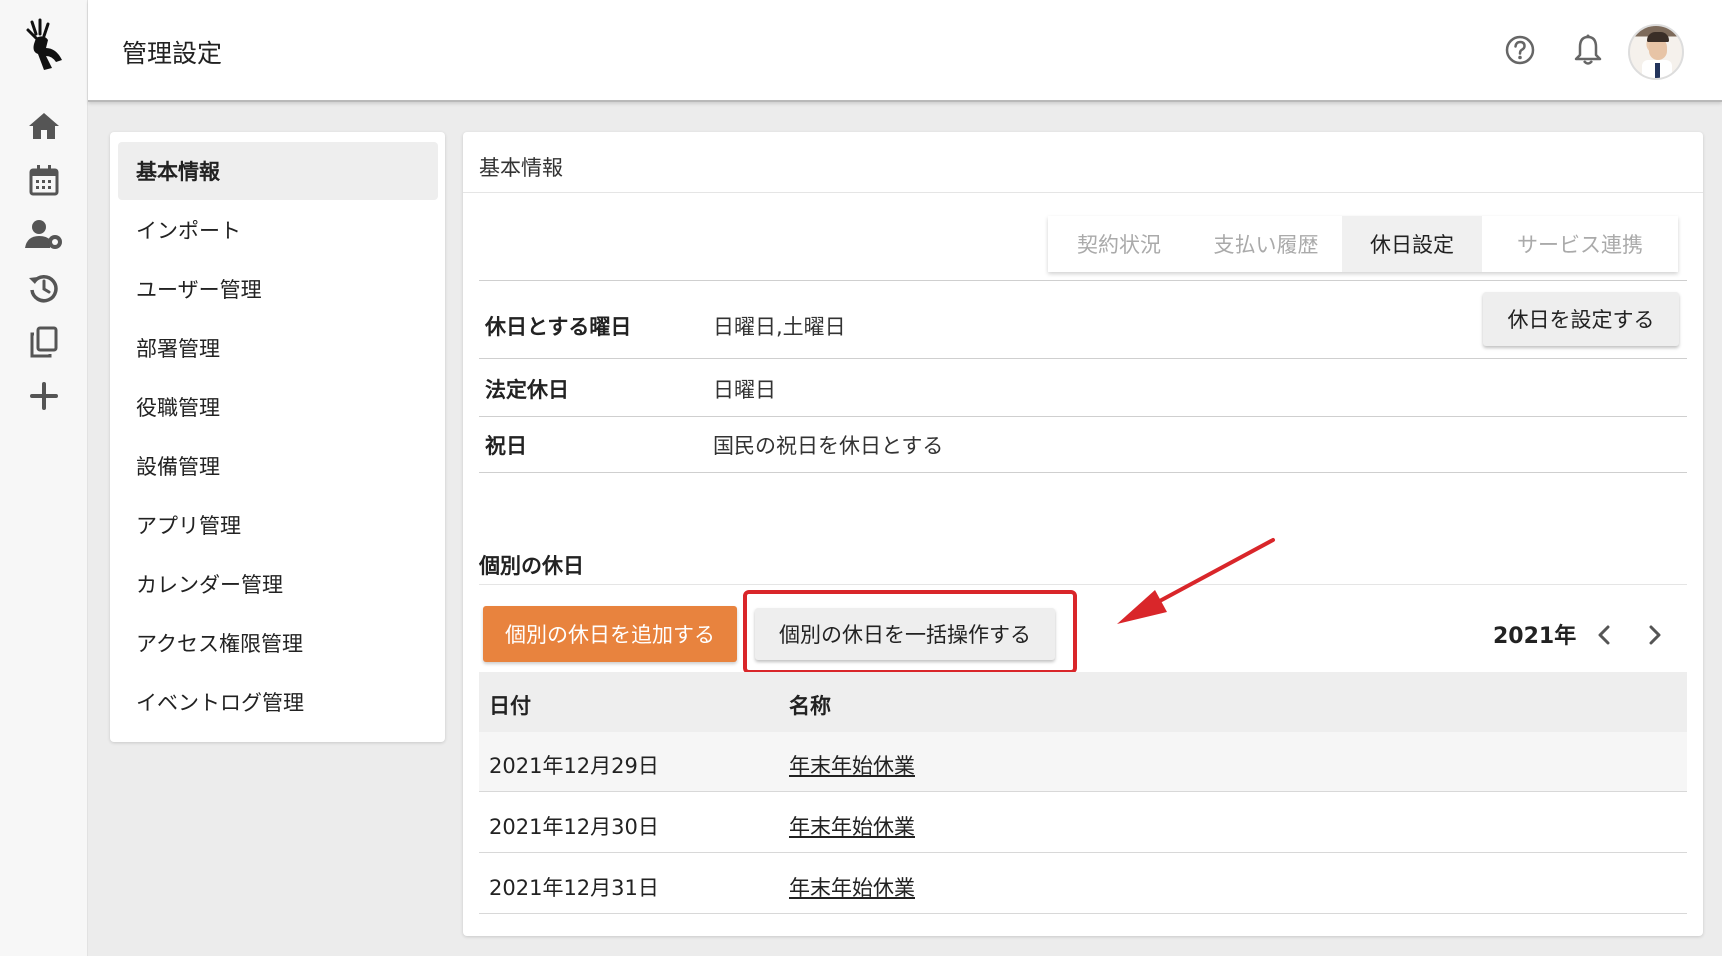 The image size is (1722, 956). I want to click on year-label: 2021年, so click(1535, 636).